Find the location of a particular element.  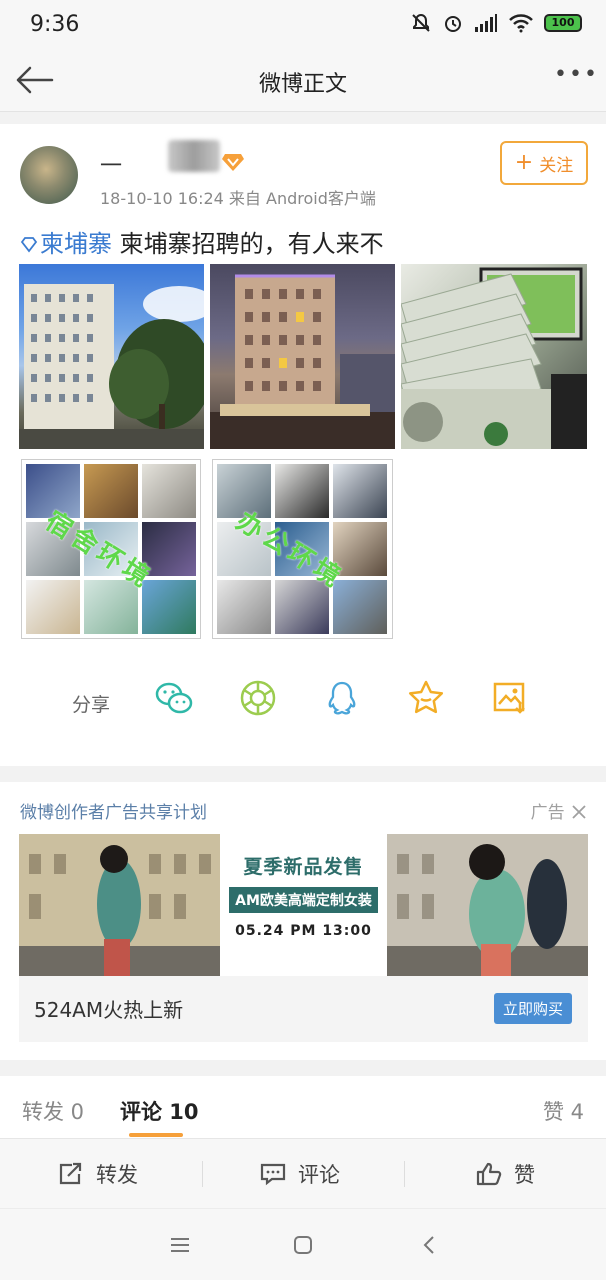

post-photo-4-dorm-collage: 宿舍环境 is located at coordinates (111, 549).